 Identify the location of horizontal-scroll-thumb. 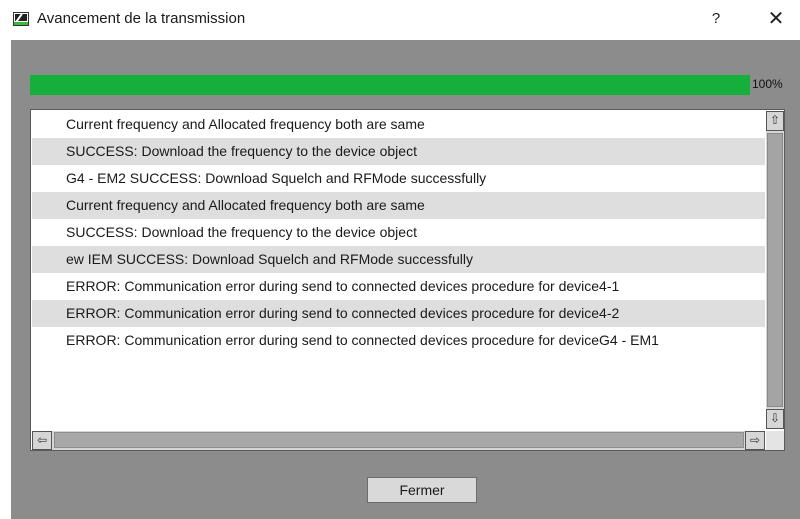
(399, 440).